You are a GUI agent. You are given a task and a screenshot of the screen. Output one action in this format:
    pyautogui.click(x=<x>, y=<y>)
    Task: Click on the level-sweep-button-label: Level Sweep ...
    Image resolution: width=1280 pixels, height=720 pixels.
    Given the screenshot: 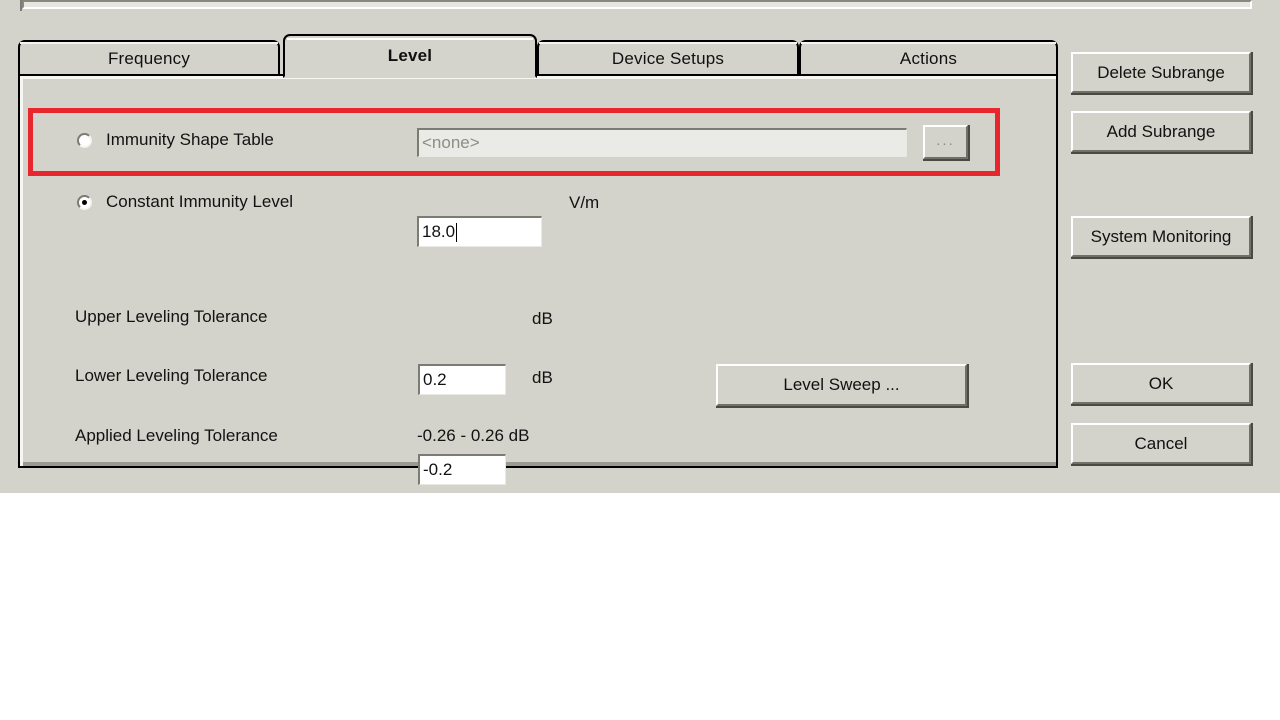 What is the action you would take?
    pyautogui.click(x=841, y=384)
    